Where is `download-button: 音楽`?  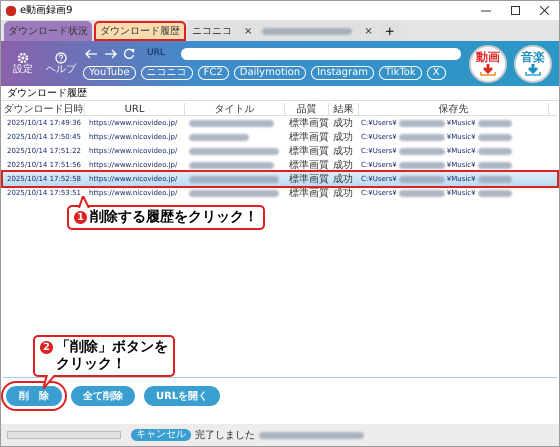 download-button: 音楽 is located at coordinates (533, 63).